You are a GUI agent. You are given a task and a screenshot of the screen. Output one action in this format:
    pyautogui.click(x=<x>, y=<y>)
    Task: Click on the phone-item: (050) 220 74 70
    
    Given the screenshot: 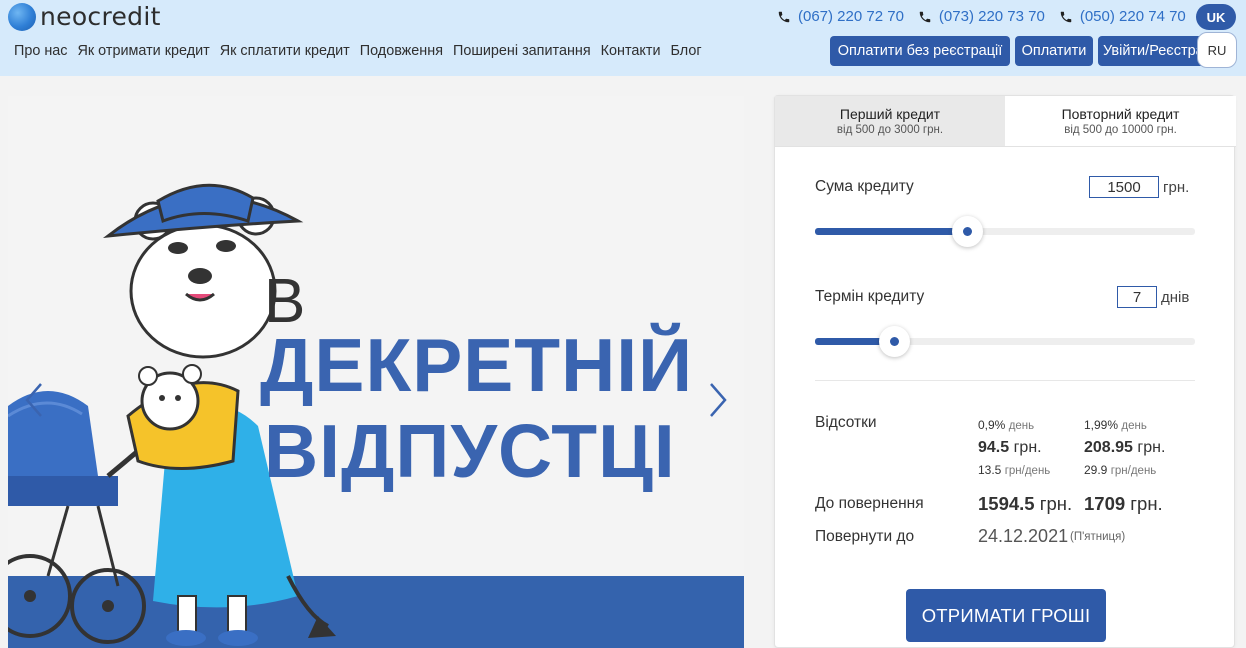 What is the action you would take?
    pyautogui.click(x=1122, y=16)
    